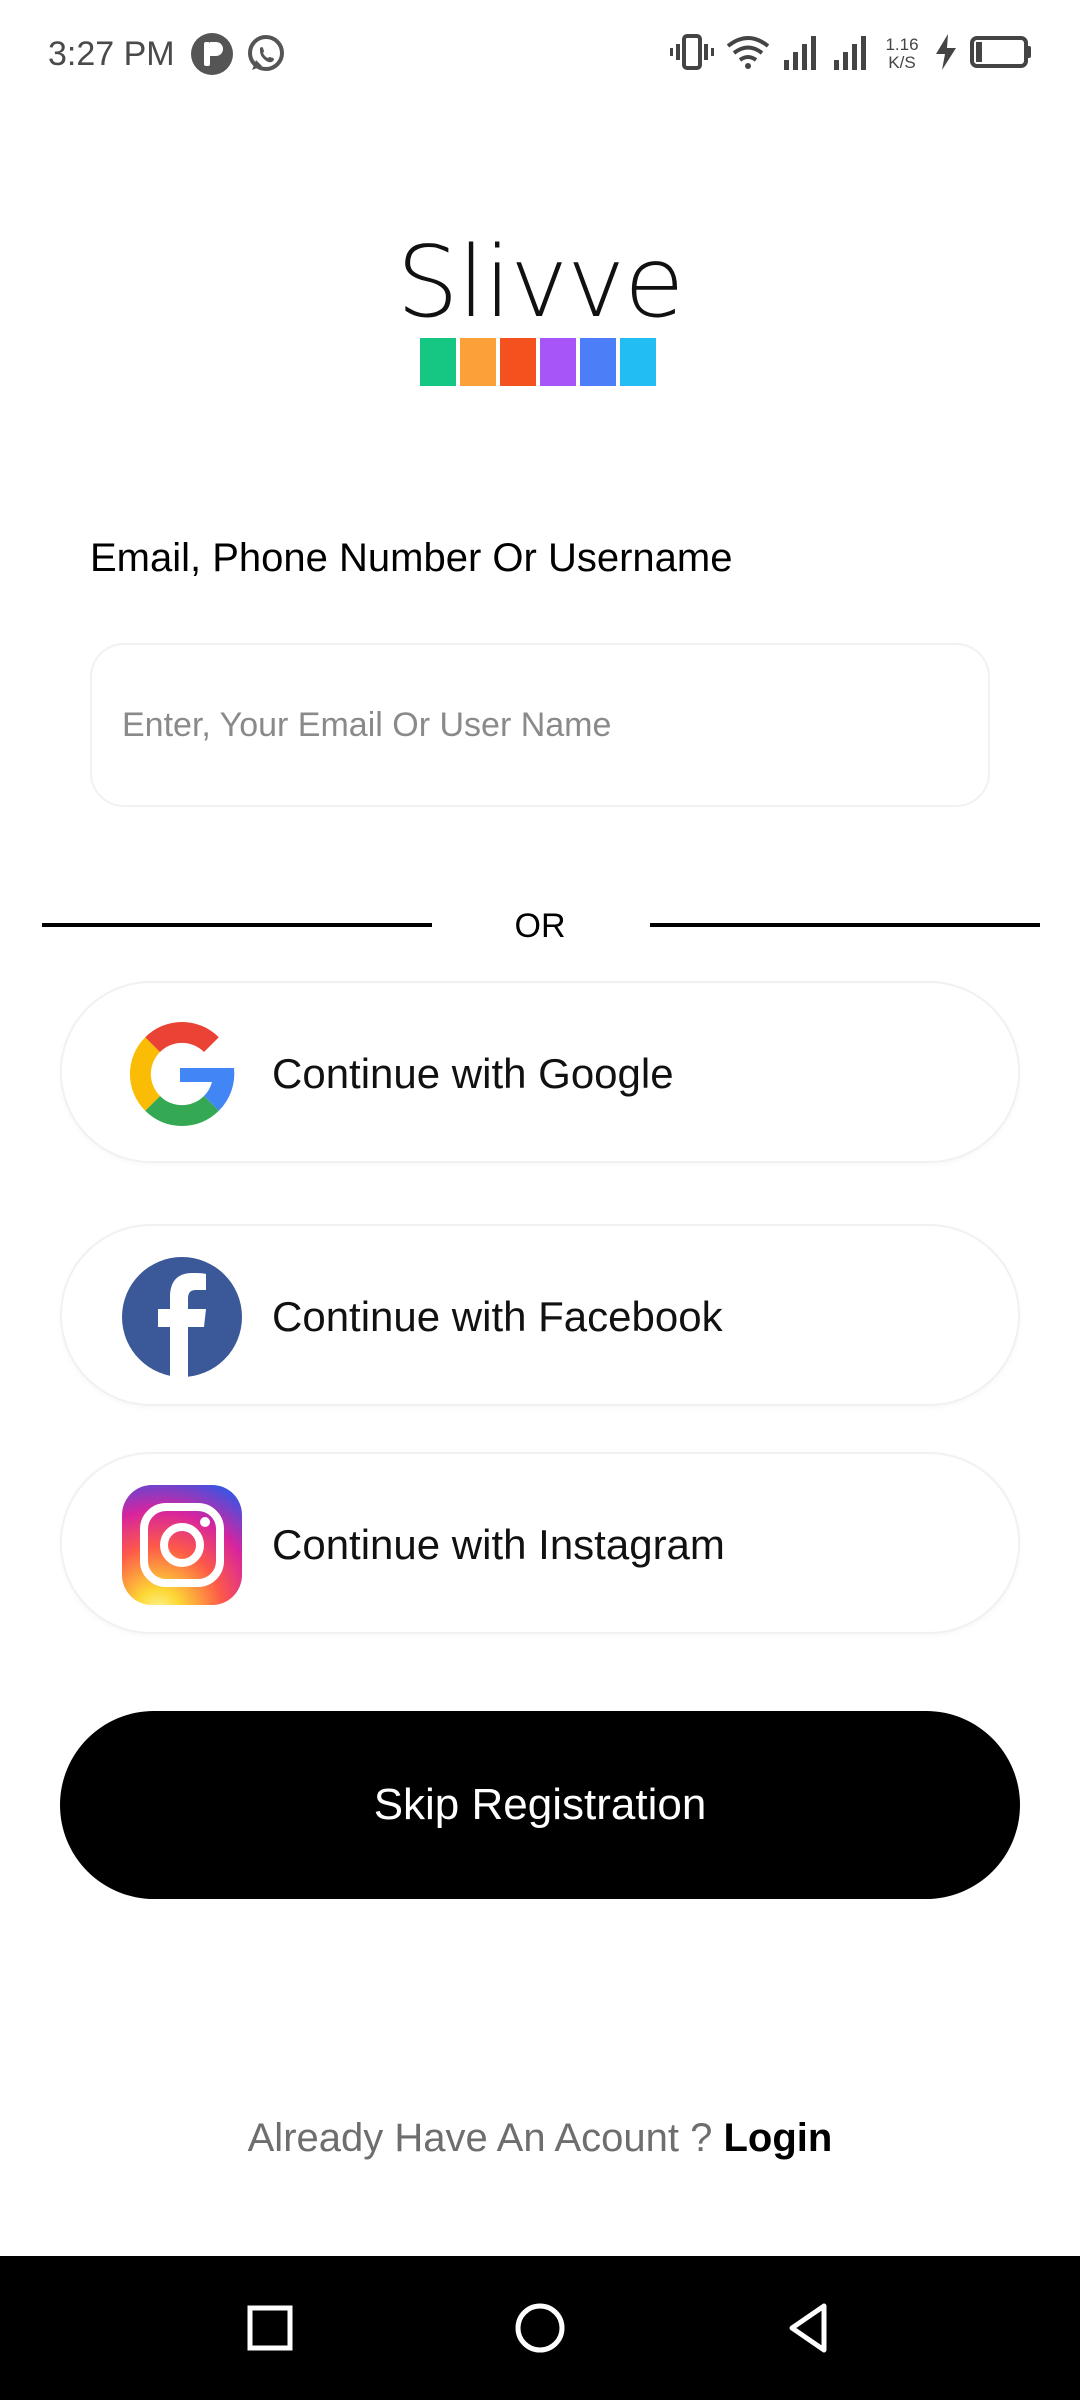 This screenshot has width=1080, height=2400. I want to click on status-icons: 1.16 K/S, so click(851, 54).